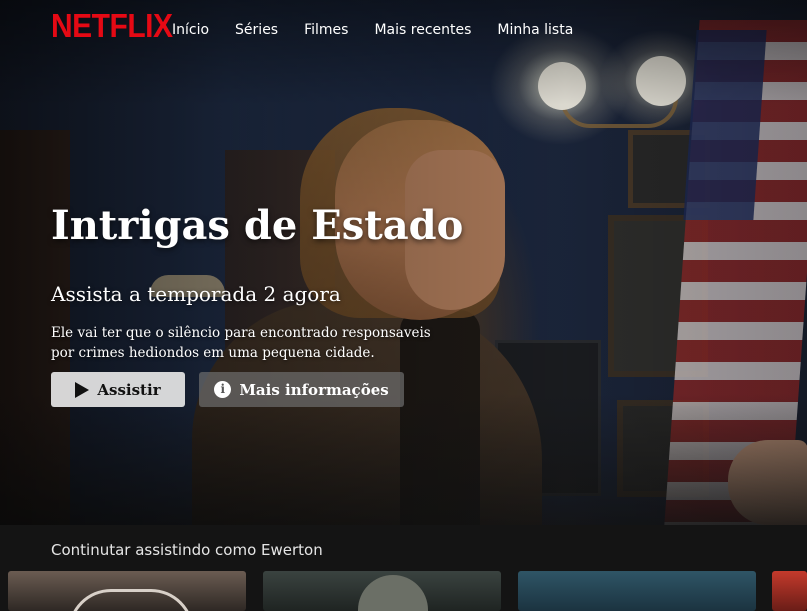 The height and width of the screenshot is (611, 807). I want to click on nav-item-inicio: Início, so click(190, 30).